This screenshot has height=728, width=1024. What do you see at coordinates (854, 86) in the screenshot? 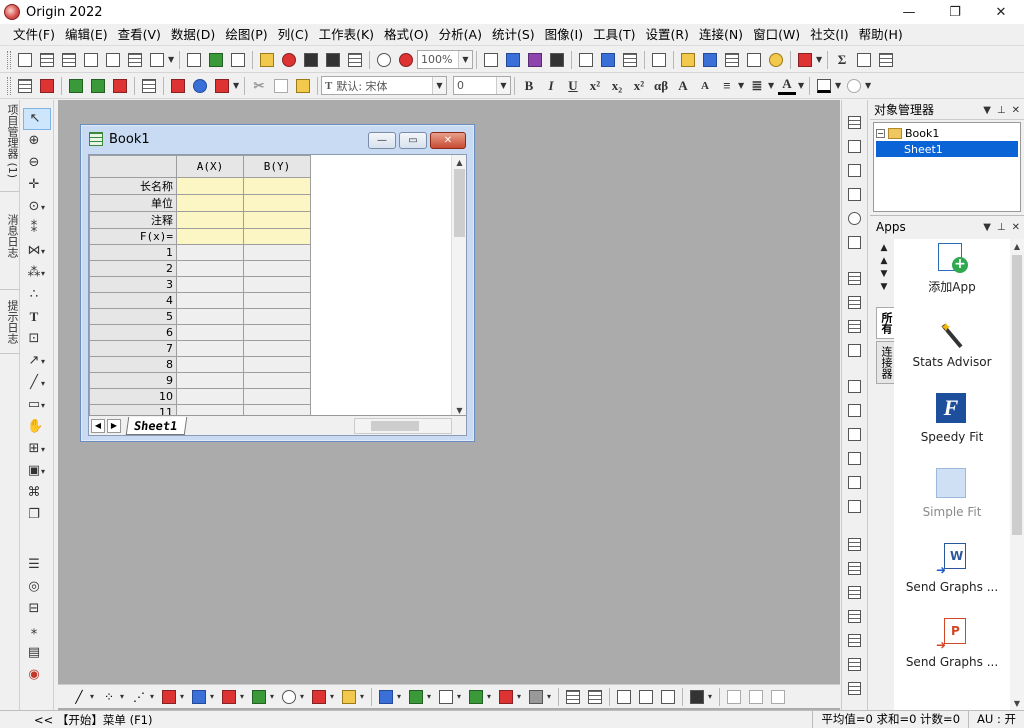
I see `pattern-button` at bounding box center [854, 86].